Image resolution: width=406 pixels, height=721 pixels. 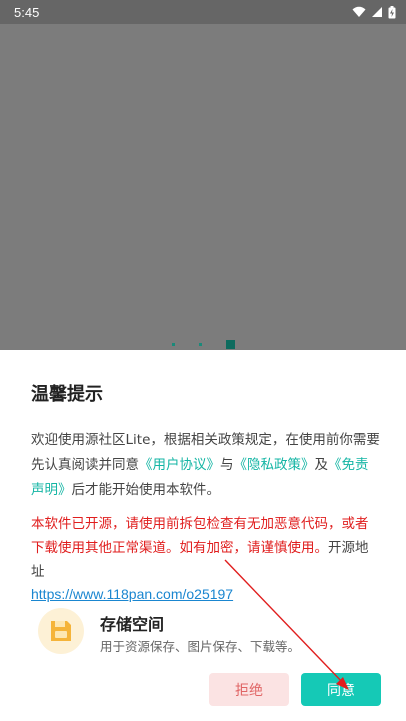 What do you see at coordinates (67, 394) in the screenshot?
I see `dialog-title: 温馨提示` at bounding box center [67, 394].